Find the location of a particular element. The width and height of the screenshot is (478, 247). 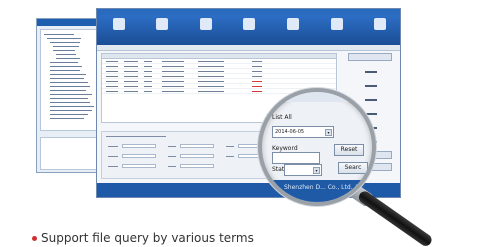

back-detail-box is located at coordinates (72, 153).